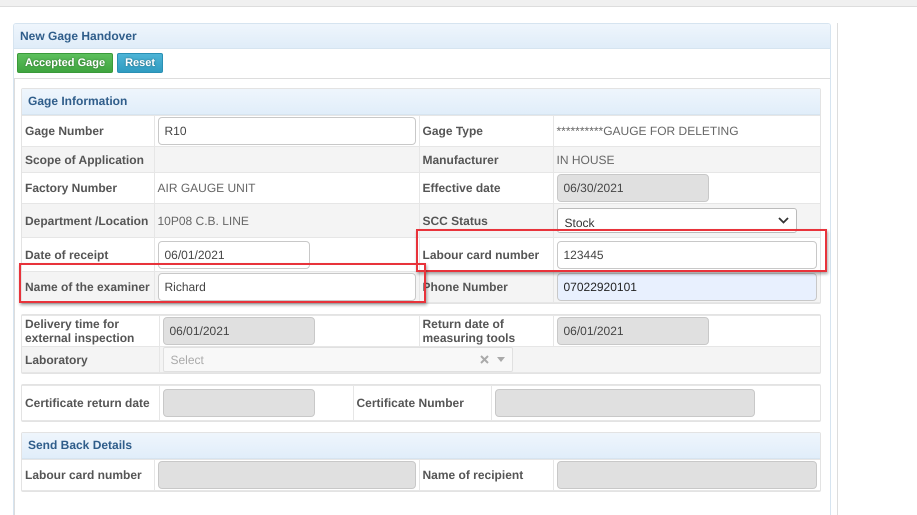 The width and height of the screenshot is (917, 515). I want to click on field-label: SCC Status, so click(486, 221).